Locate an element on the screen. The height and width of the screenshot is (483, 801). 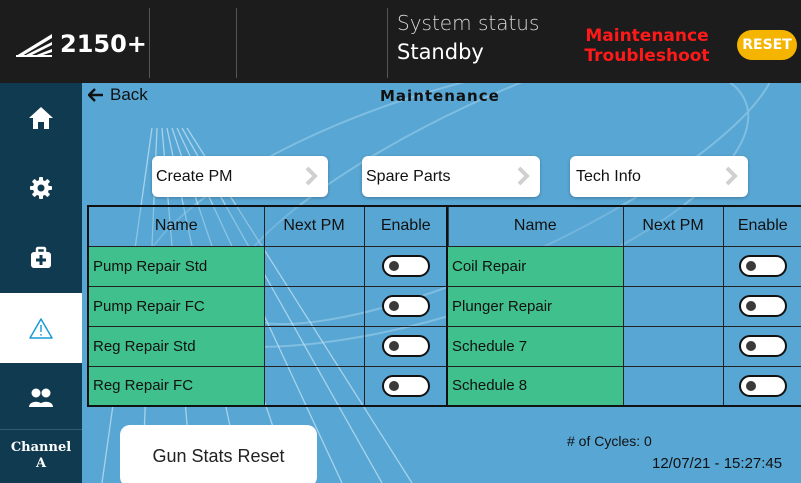
users-icon is located at coordinates (41, 397).